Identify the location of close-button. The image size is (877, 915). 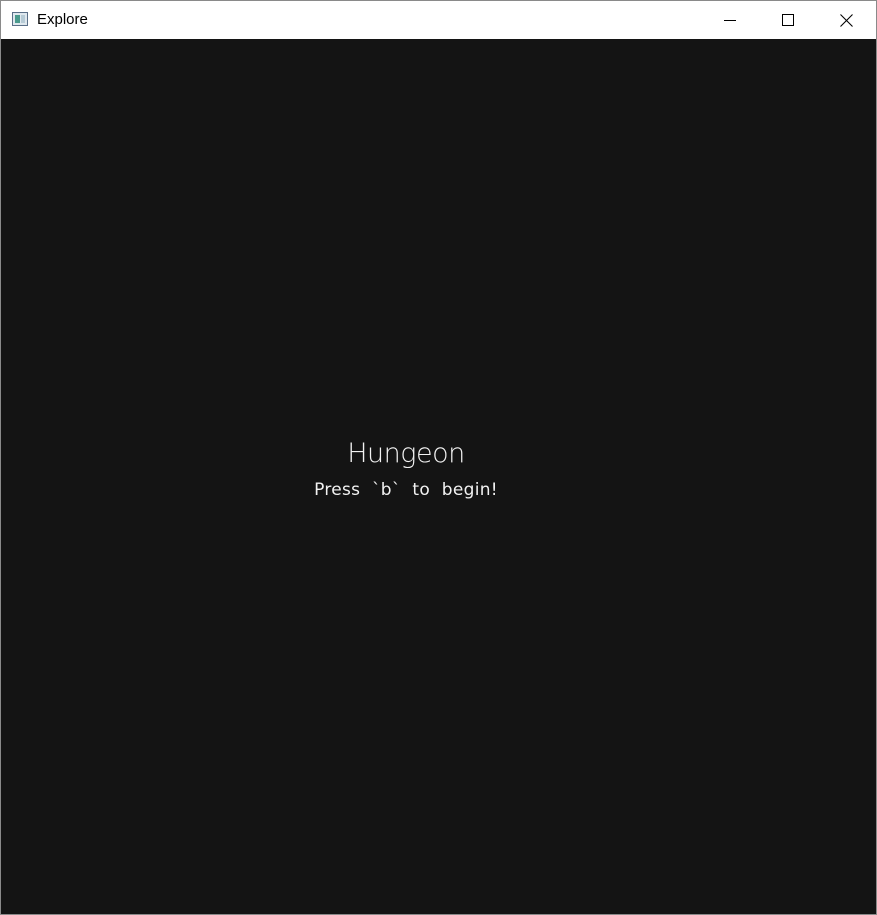
(846, 20).